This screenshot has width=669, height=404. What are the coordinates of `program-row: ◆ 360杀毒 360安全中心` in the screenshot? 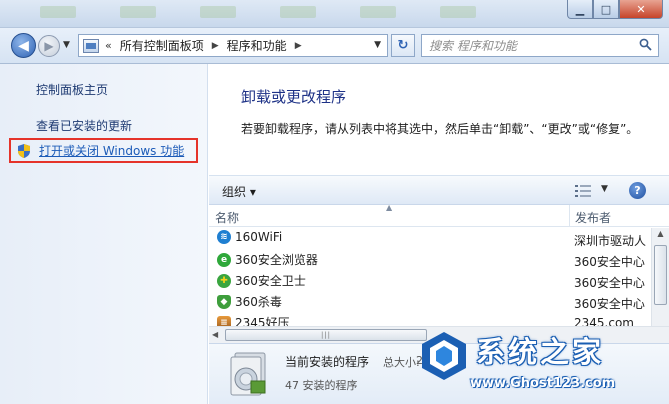 It's located at (430, 301).